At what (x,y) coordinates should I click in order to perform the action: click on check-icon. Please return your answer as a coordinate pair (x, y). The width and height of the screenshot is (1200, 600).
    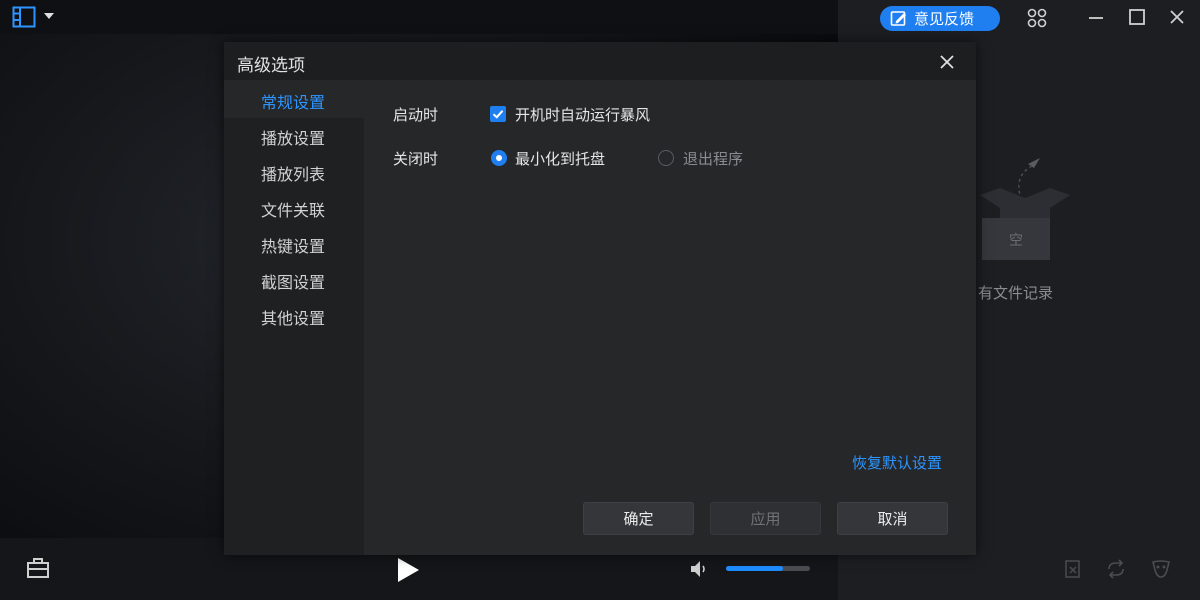
    Looking at the image, I should click on (498, 114).